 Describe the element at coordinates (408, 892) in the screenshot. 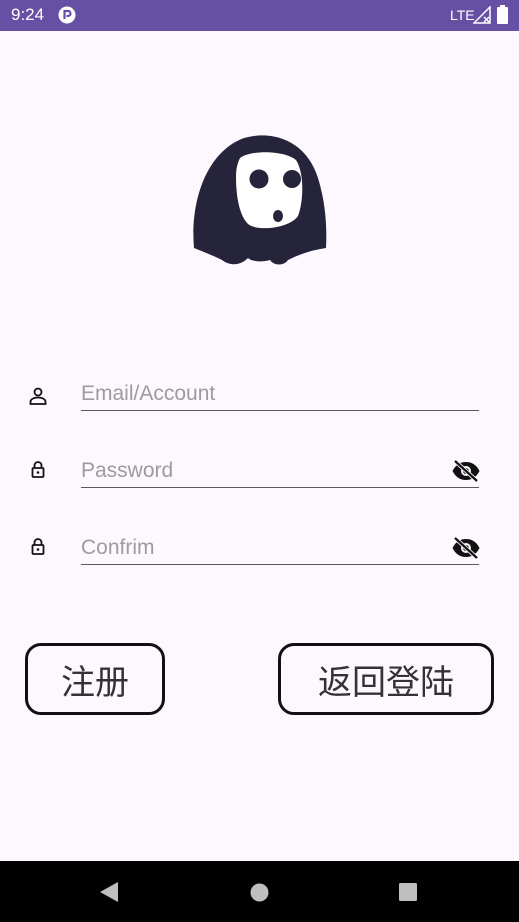

I see `square-recents-icon` at that location.